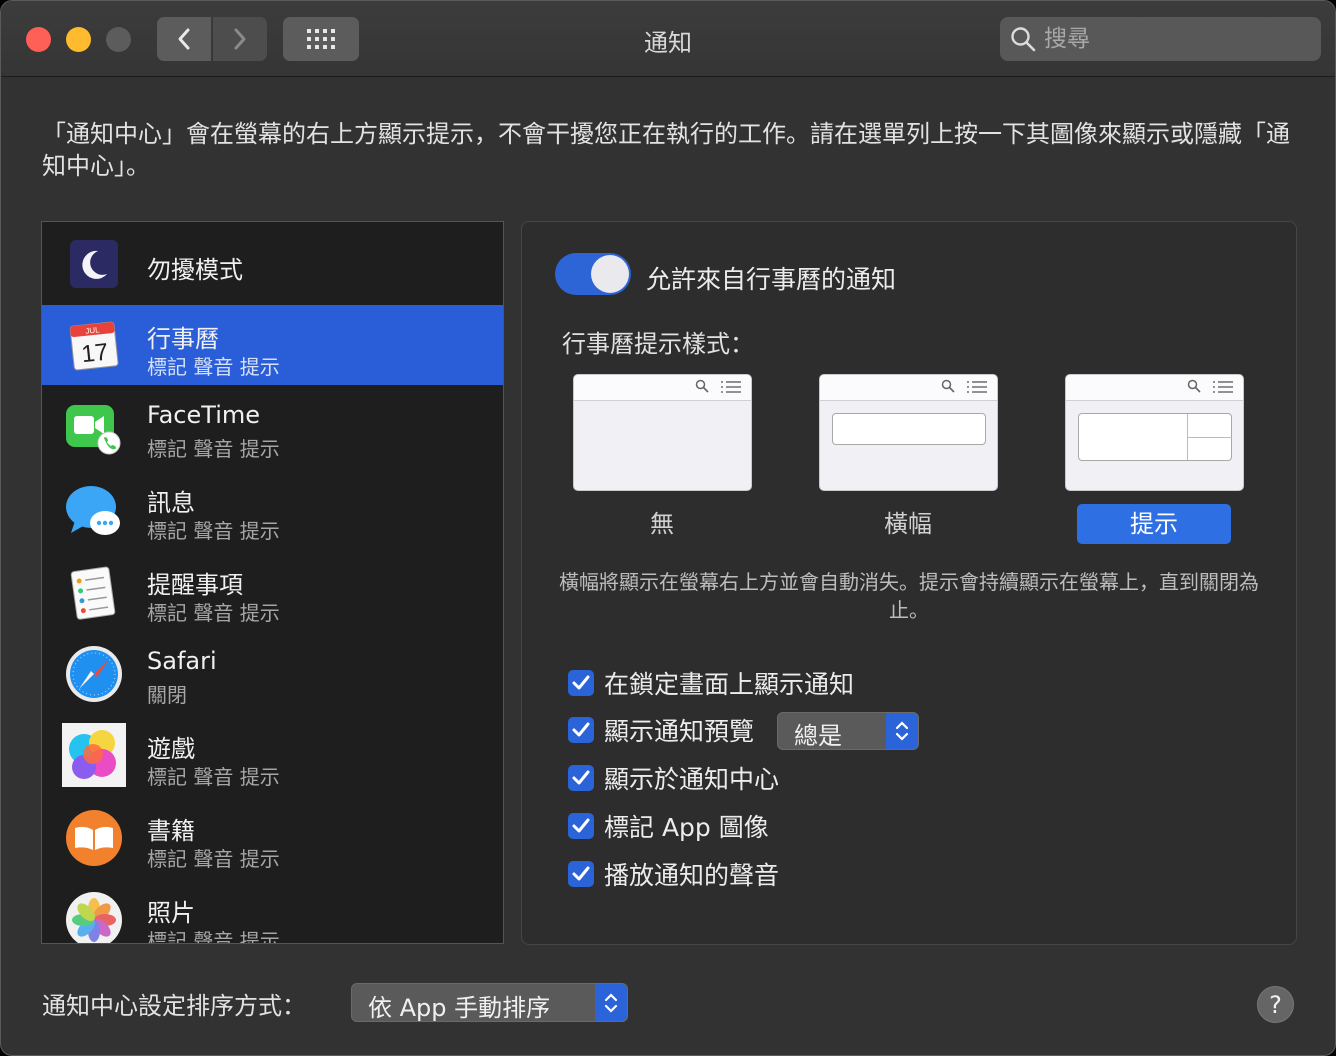  What do you see at coordinates (692, 779) in the screenshot?
I see `checkbox-label: 顯示於通知中心` at bounding box center [692, 779].